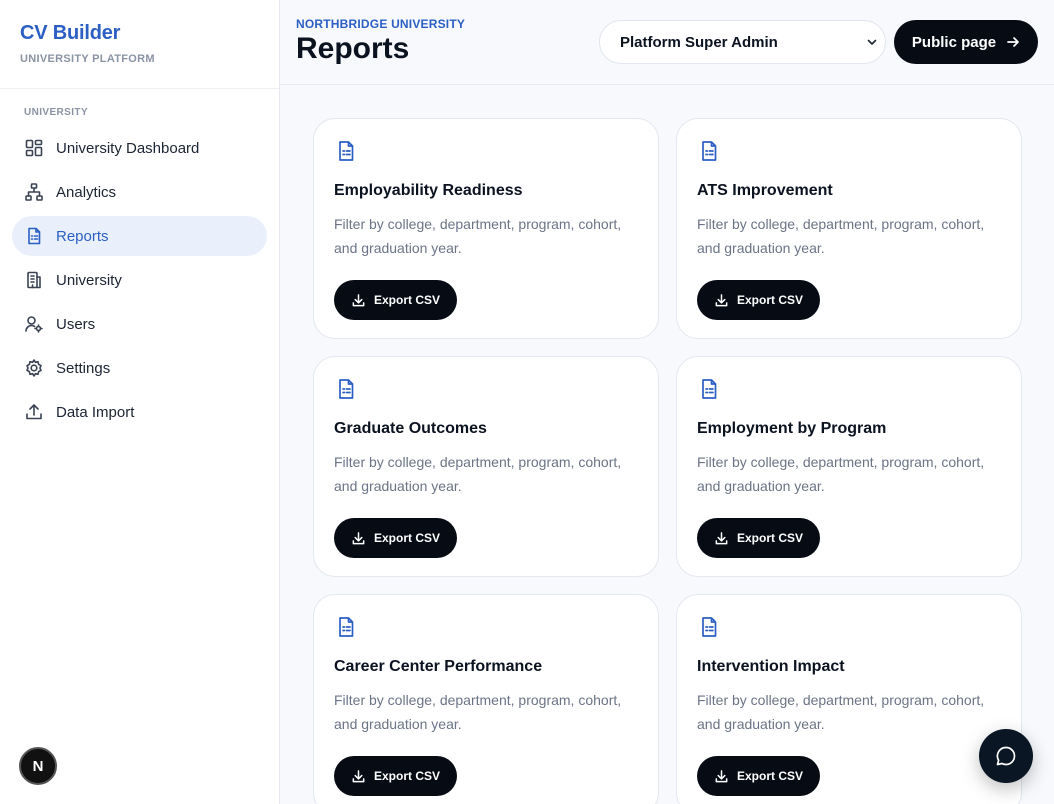 This screenshot has width=1054, height=804. Describe the element at coordinates (699, 42) in the screenshot. I see `role-select-value: Platform Super Admin` at that location.